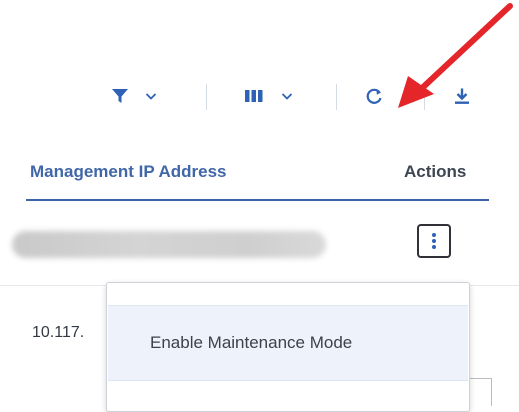 This screenshot has height=412, width=519. What do you see at coordinates (435, 171) in the screenshot?
I see `column-header-actions: Actions` at bounding box center [435, 171].